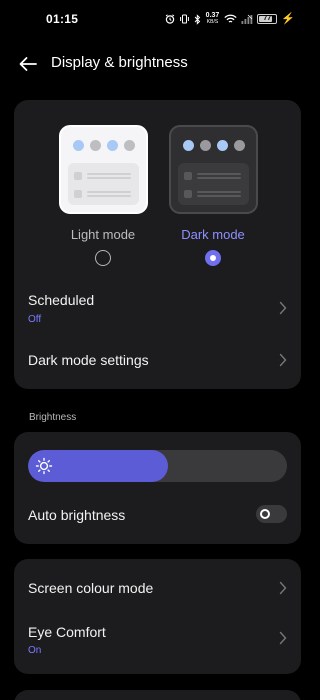 This screenshot has width=320, height=700. I want to click on eye-comfort-value: On, so click(35, 650).